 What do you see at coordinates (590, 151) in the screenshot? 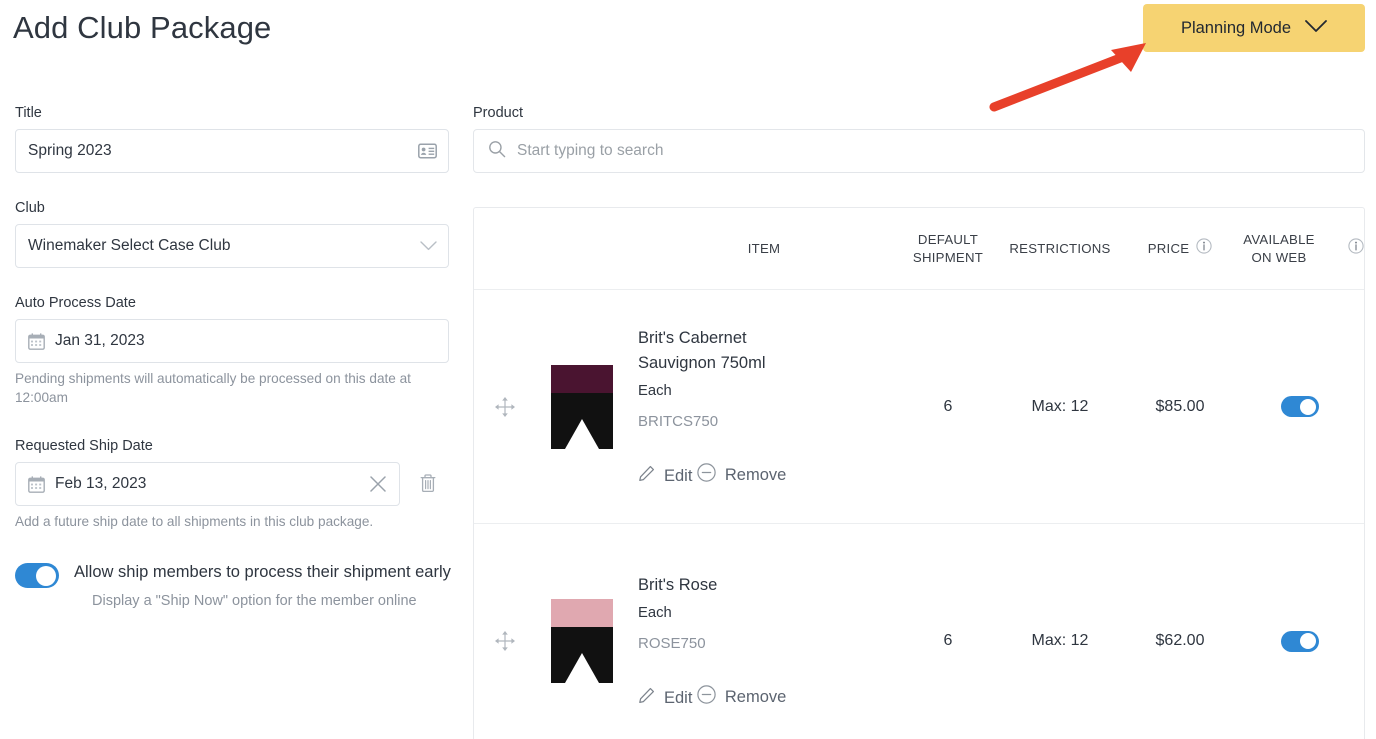
I see `product-search-input: Start typing to search` at bounding box center [590, 151].